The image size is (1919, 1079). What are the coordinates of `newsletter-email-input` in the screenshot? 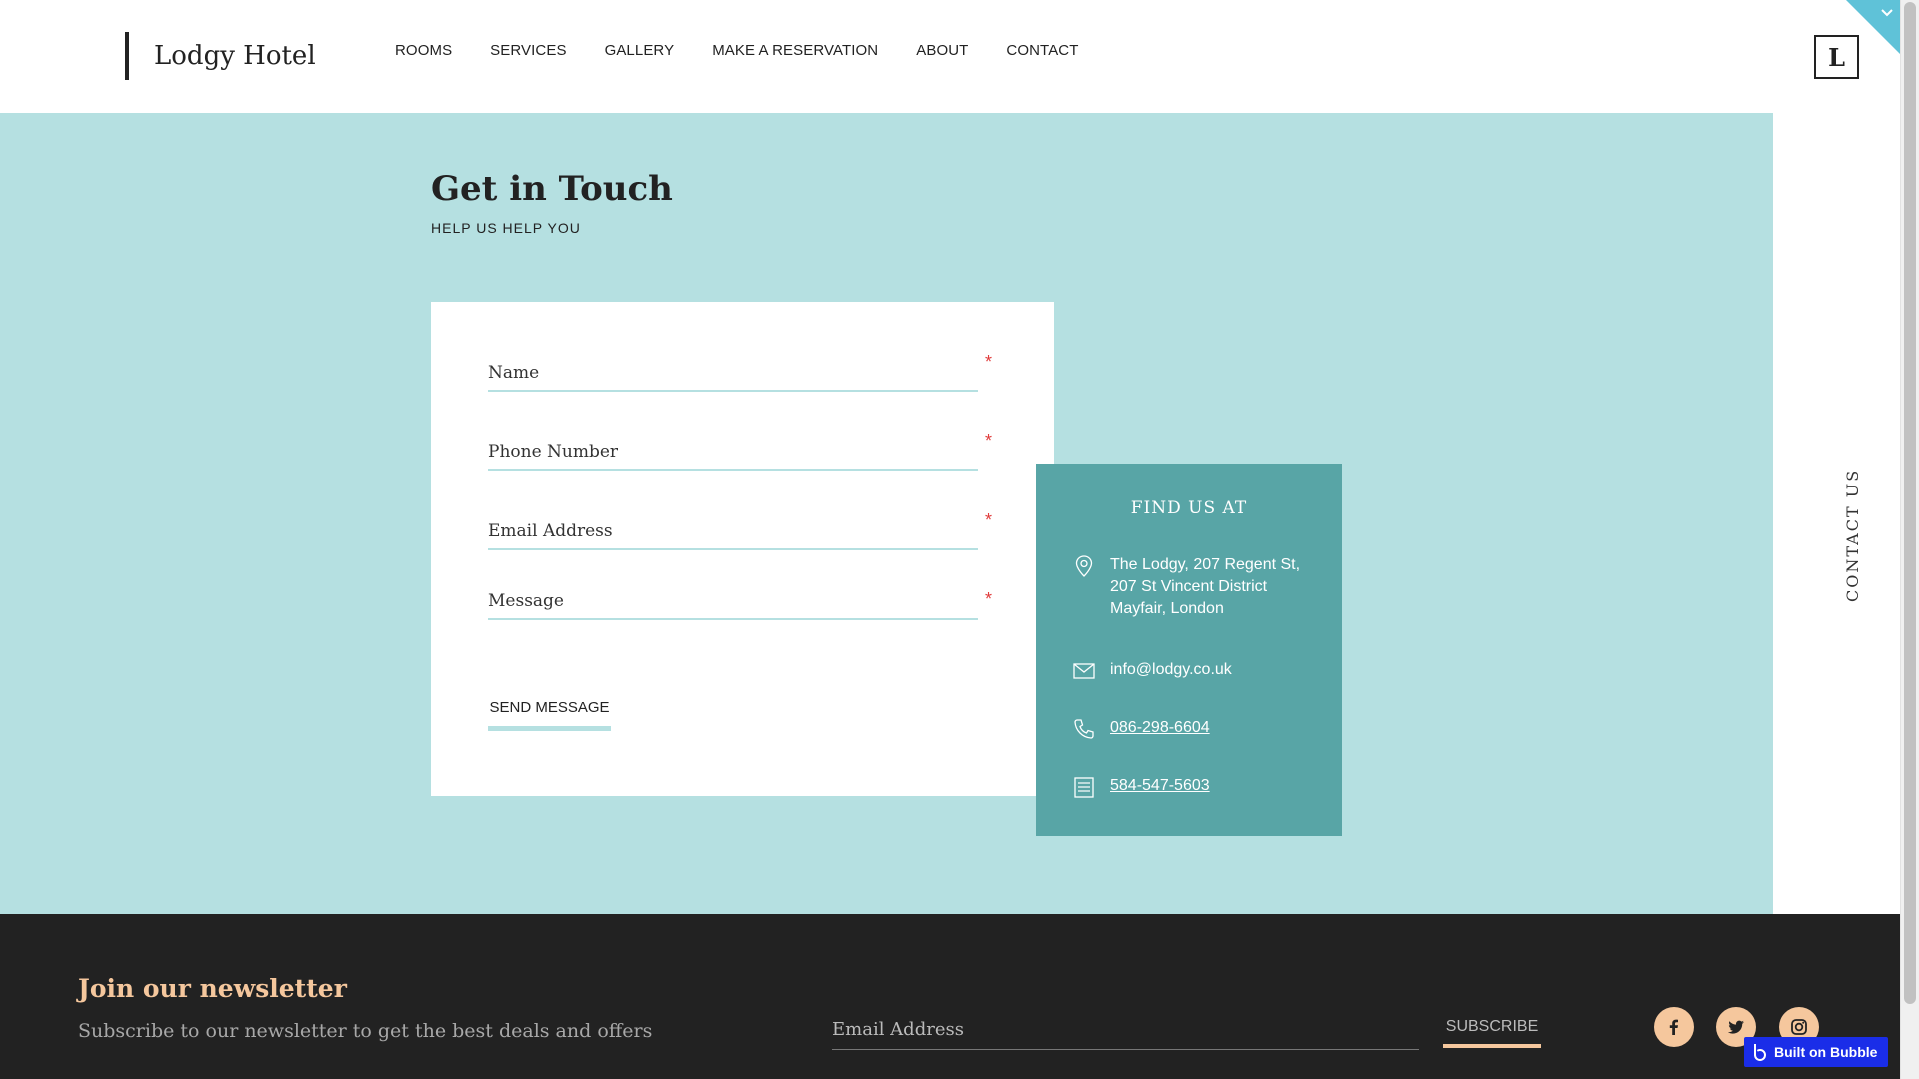 It's located at (1125, 1029).